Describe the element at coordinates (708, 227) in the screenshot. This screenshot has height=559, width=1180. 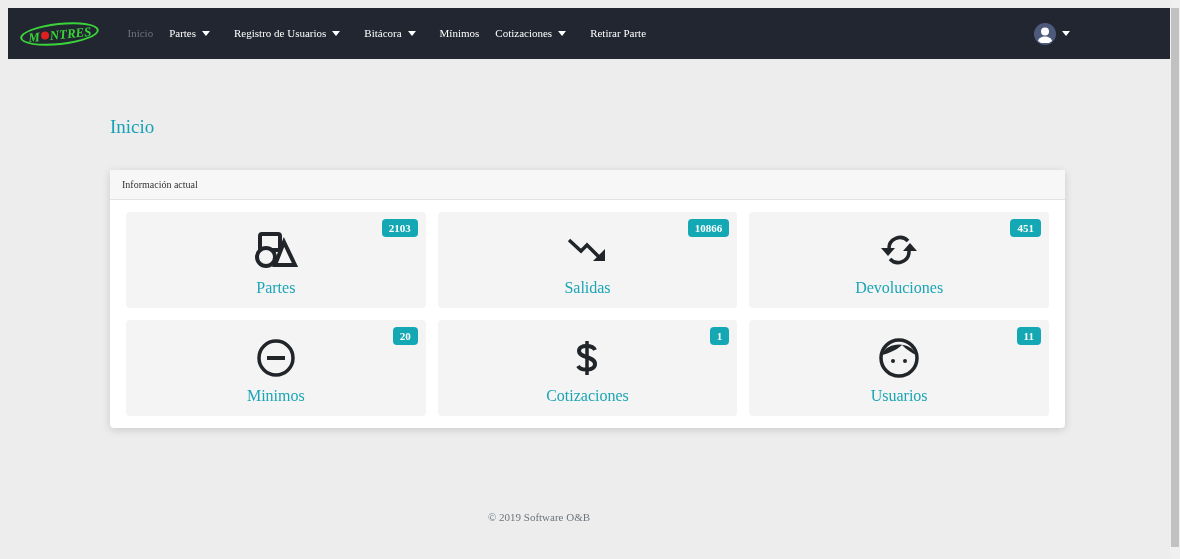
I see `count-badge: 10866` at that location.